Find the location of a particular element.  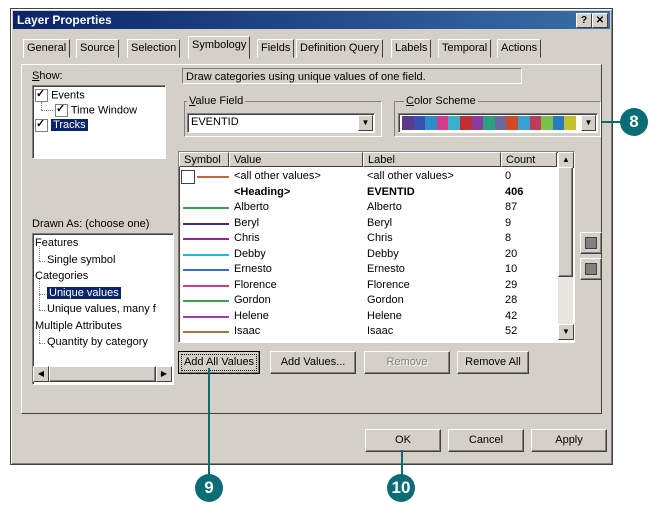

events-checkbox is located at coordinates (41, 94).